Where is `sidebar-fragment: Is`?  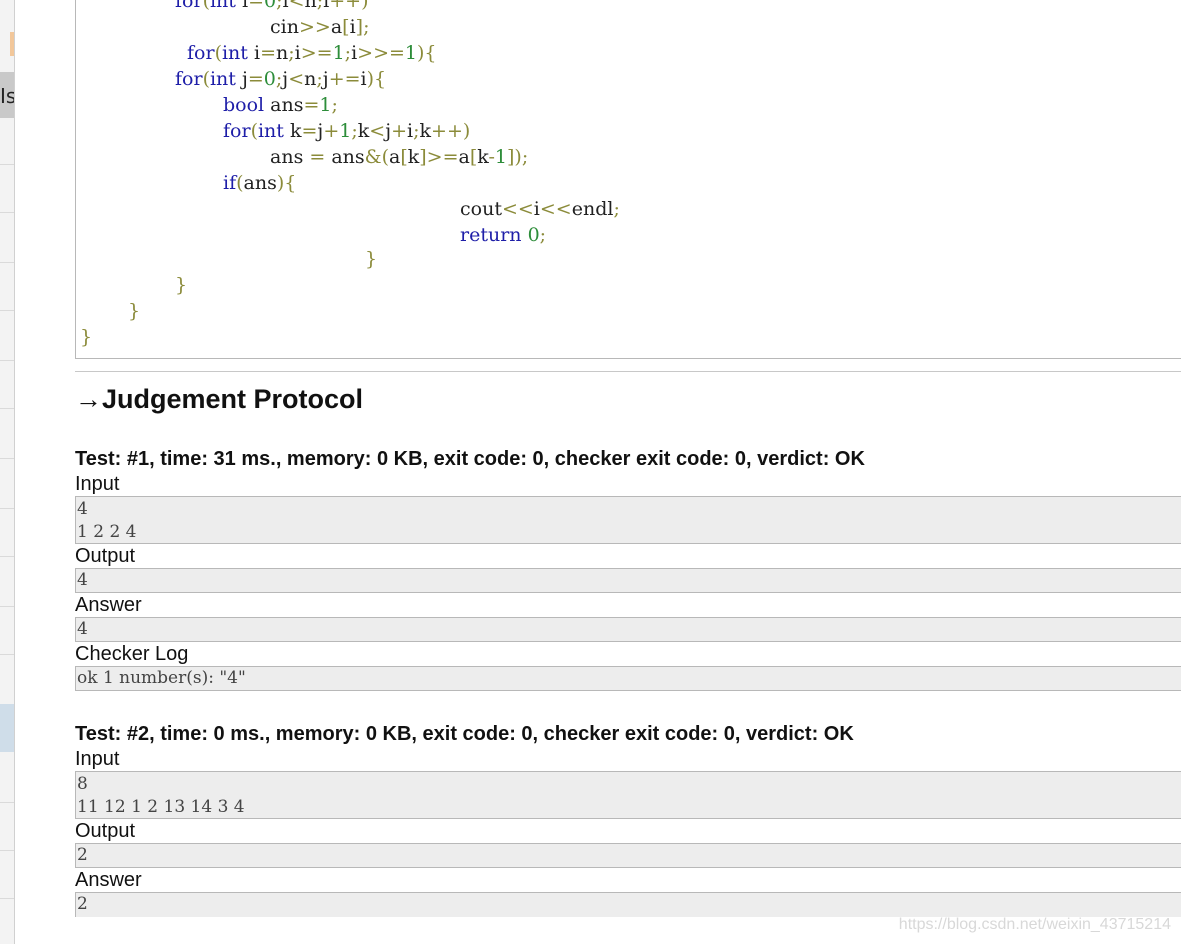 sidebar-fragment: Is is located at coordinates (7, 96).